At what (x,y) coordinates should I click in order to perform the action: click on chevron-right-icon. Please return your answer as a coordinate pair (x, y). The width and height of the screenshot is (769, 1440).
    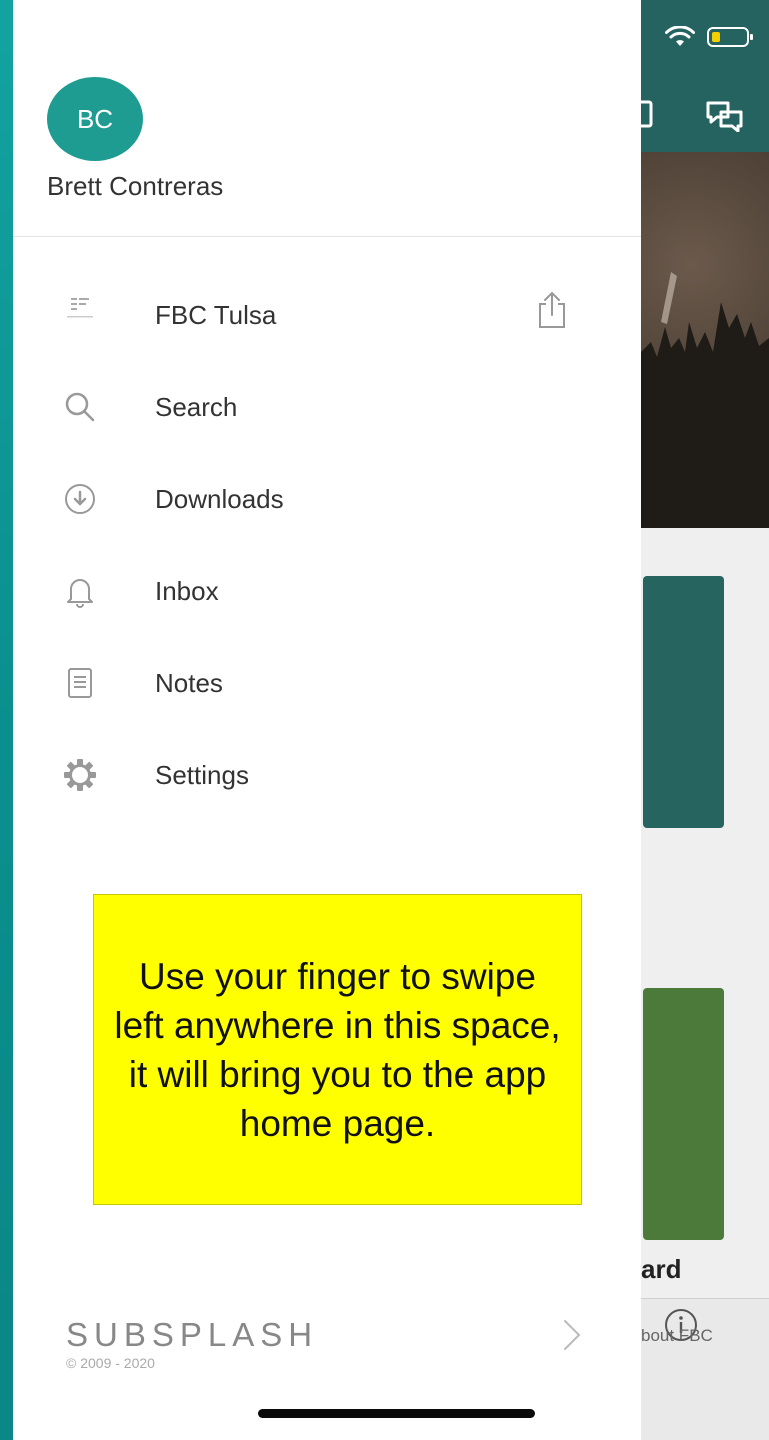
    Looking at the image, I should click on (572, 1335).